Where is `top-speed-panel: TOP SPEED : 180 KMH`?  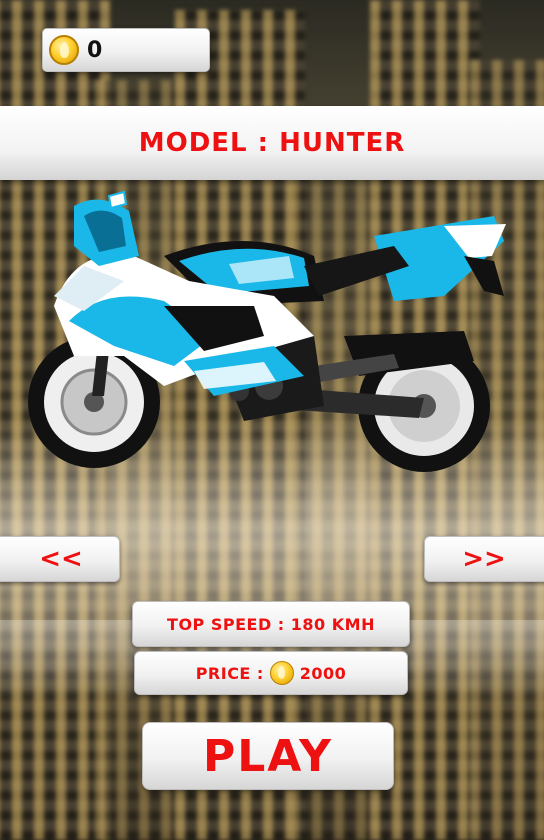
top-speed-panel: TOP SPEED : 180 KMH is located at coordinates (271, 624).